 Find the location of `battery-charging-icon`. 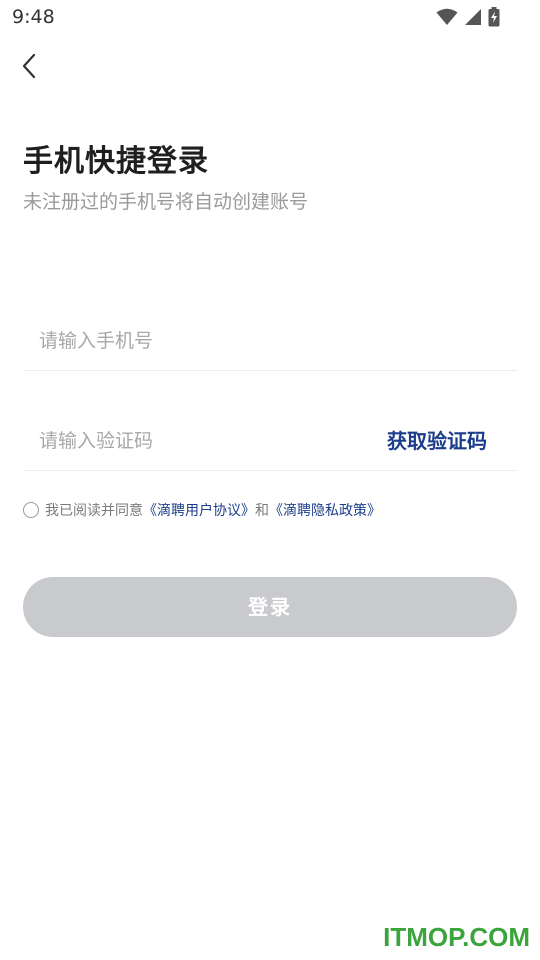

battery-charging-icon is located at coordinates (494, 17).